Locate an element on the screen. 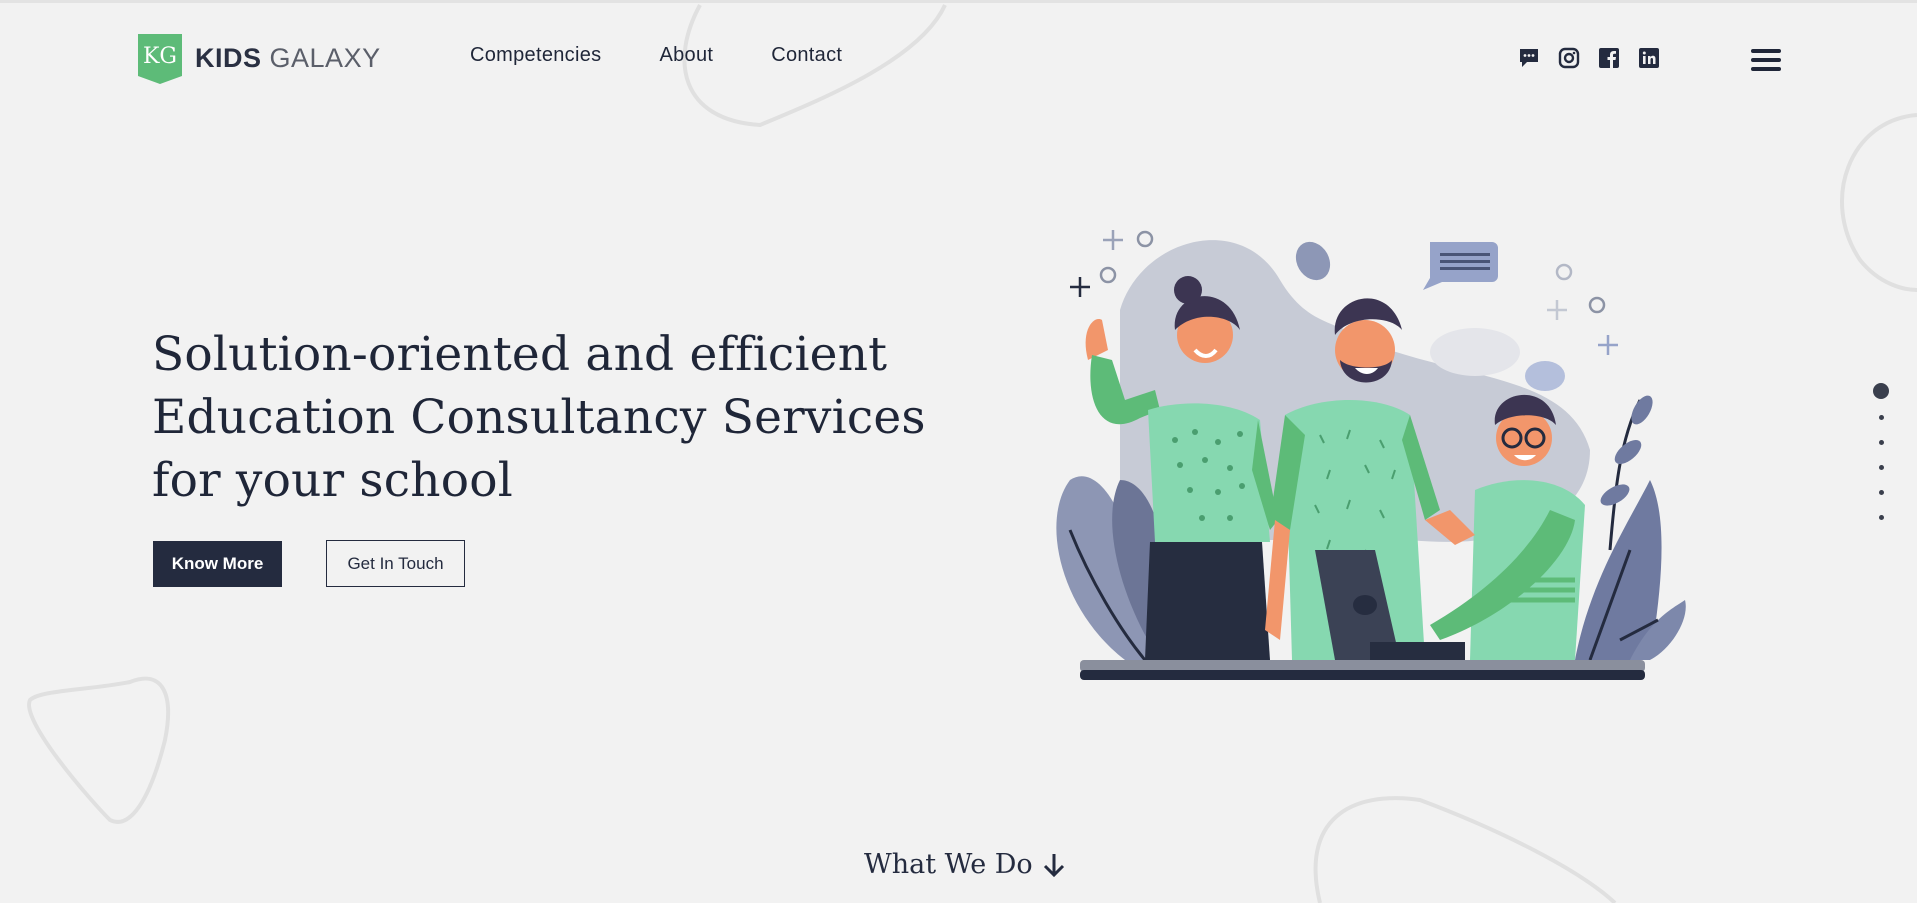 The image size is (1917, 903). logo: KG KIDS GALAXY is located at coordinates (258, 59).